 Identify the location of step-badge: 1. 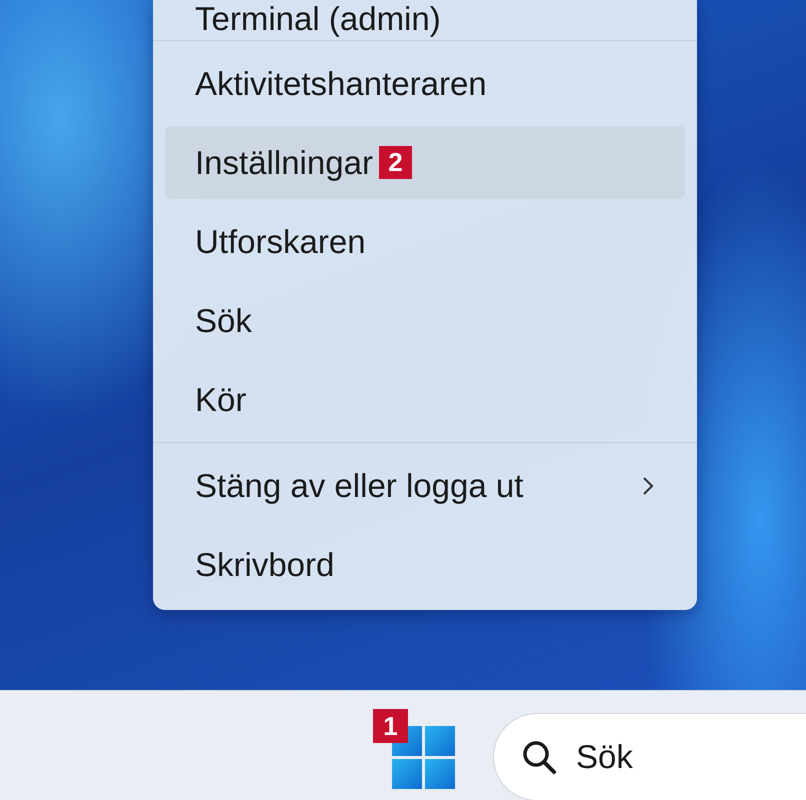
(390, 726).